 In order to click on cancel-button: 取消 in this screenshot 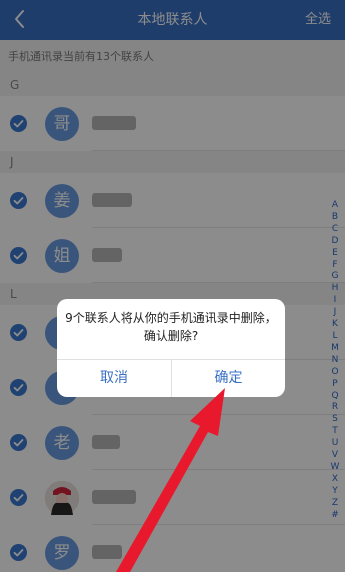, I will do `click(114, 378)`.